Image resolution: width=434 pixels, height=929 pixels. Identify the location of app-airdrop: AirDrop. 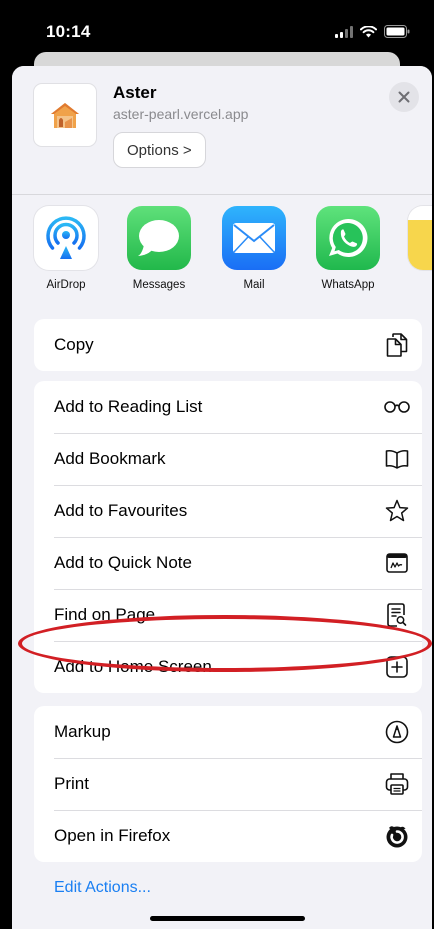
(66, 248).